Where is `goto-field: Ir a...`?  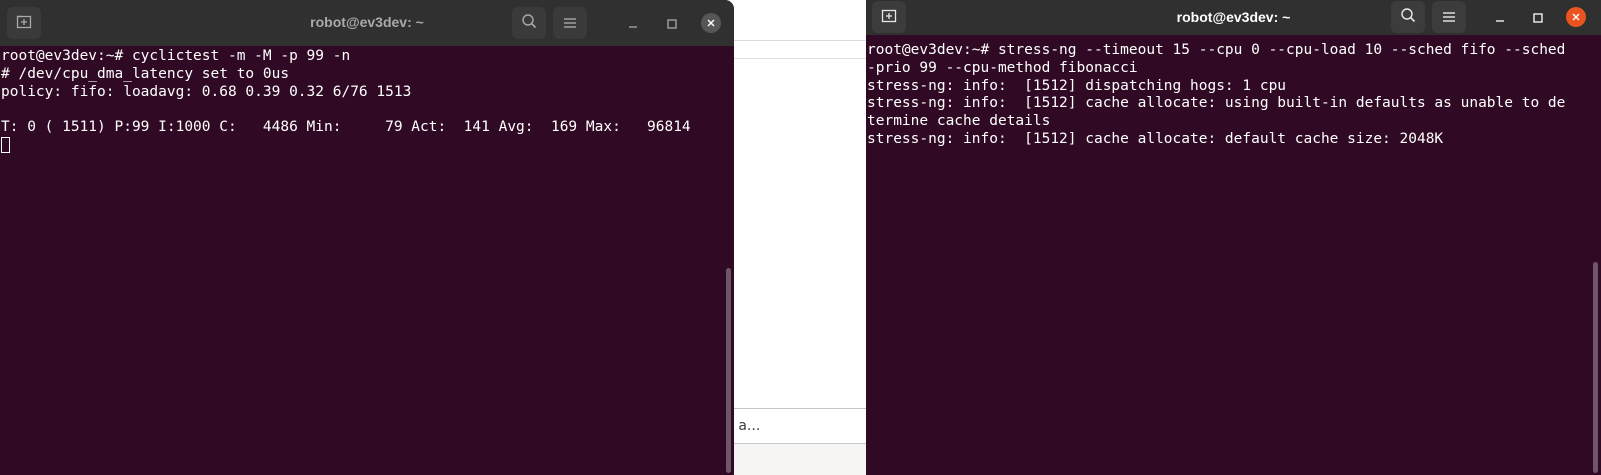
goto-field: Ir a... is located at coordinates (793, 426).